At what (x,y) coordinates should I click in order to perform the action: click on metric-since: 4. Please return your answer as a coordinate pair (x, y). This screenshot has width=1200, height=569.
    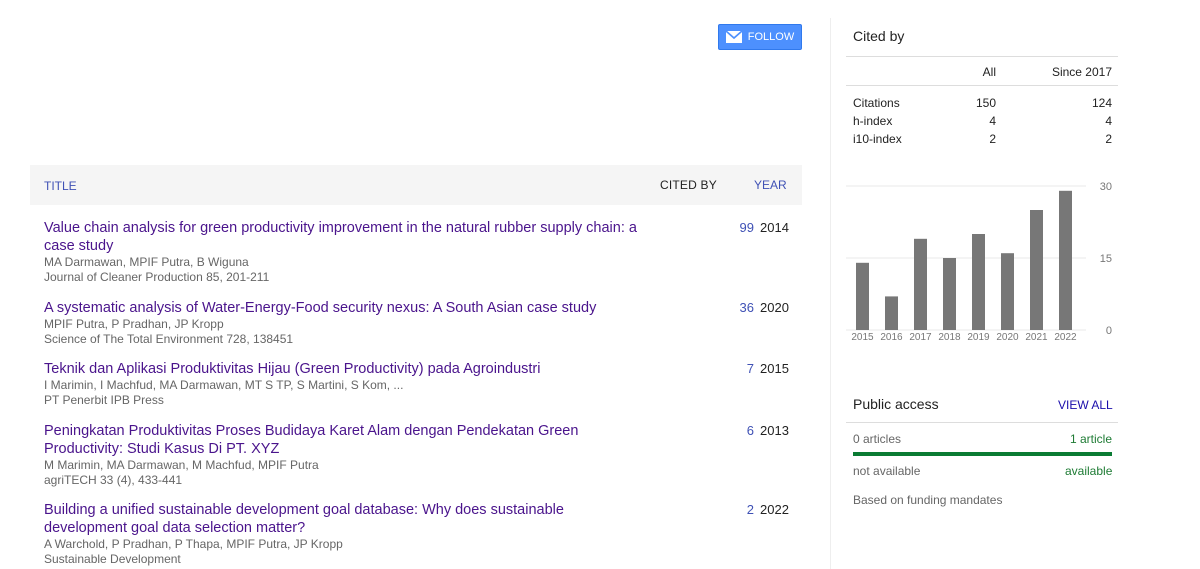
    Looking at the image, I should click on (1108, 121).